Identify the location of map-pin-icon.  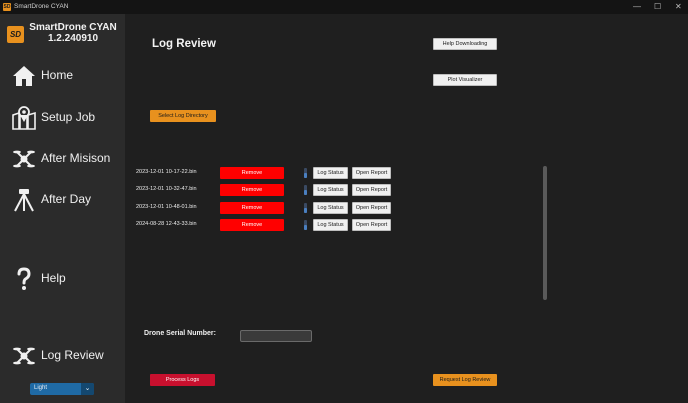
(24, 118).